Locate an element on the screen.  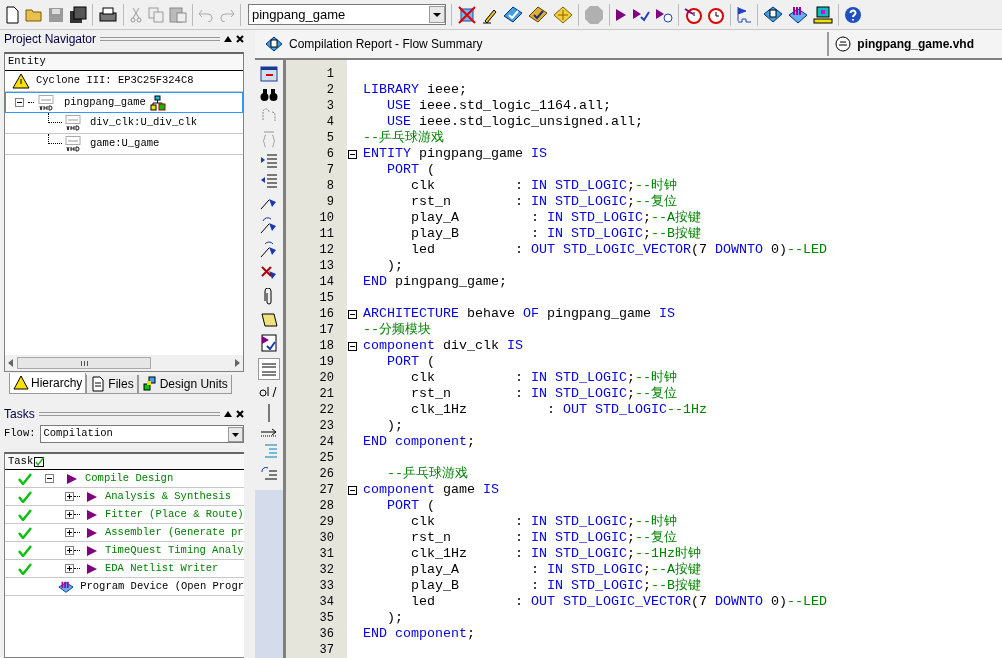
project-dropdown: pingpang_game is located at coordinates (347, 14).